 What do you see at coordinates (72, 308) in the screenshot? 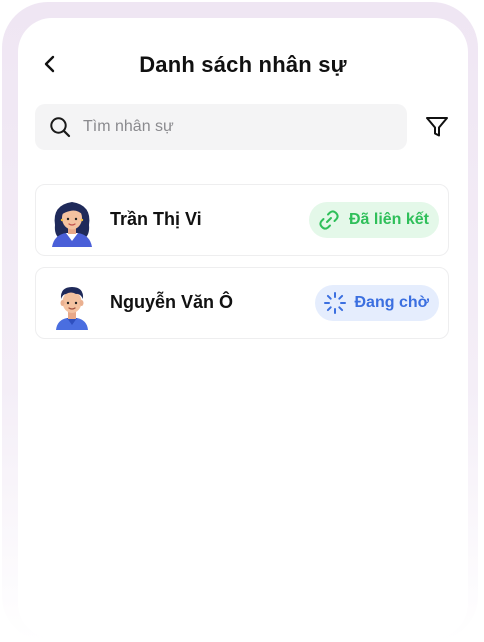
I see `male-avatar-icon` at bounding box center [72, 308].